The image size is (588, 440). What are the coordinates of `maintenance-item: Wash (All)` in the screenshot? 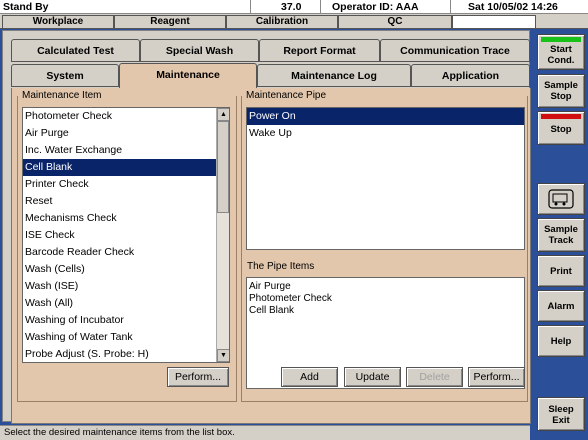 It's located at (120, 303).